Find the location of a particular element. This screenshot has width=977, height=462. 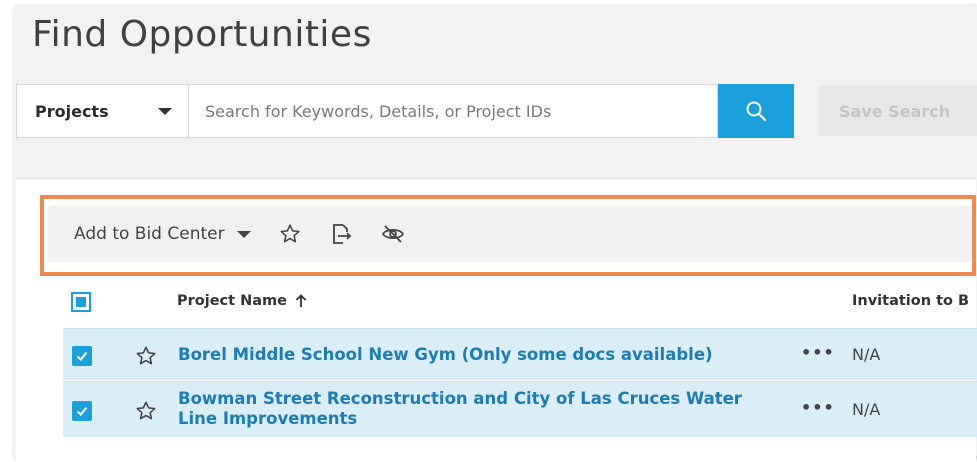

star-icon is located at coordinates (290, 234).